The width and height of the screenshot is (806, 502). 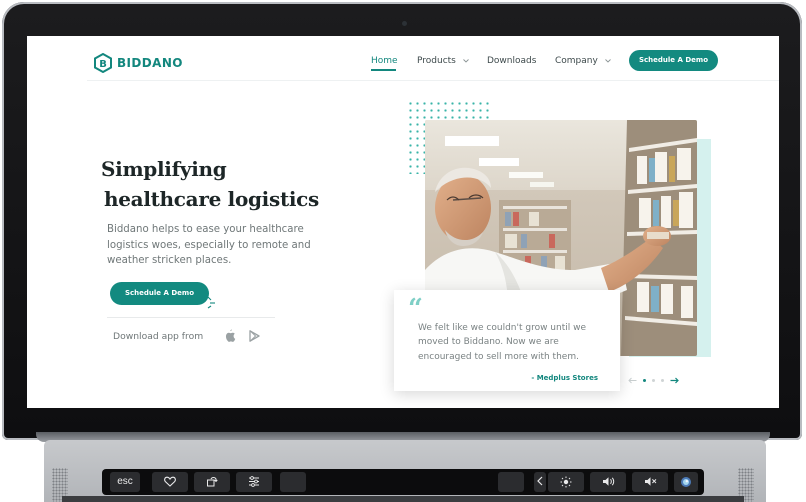 What do you see at coordinates (576, 61) in the screenshot?
I see `nav-company-label: Company` at bounding box center [576, 61].